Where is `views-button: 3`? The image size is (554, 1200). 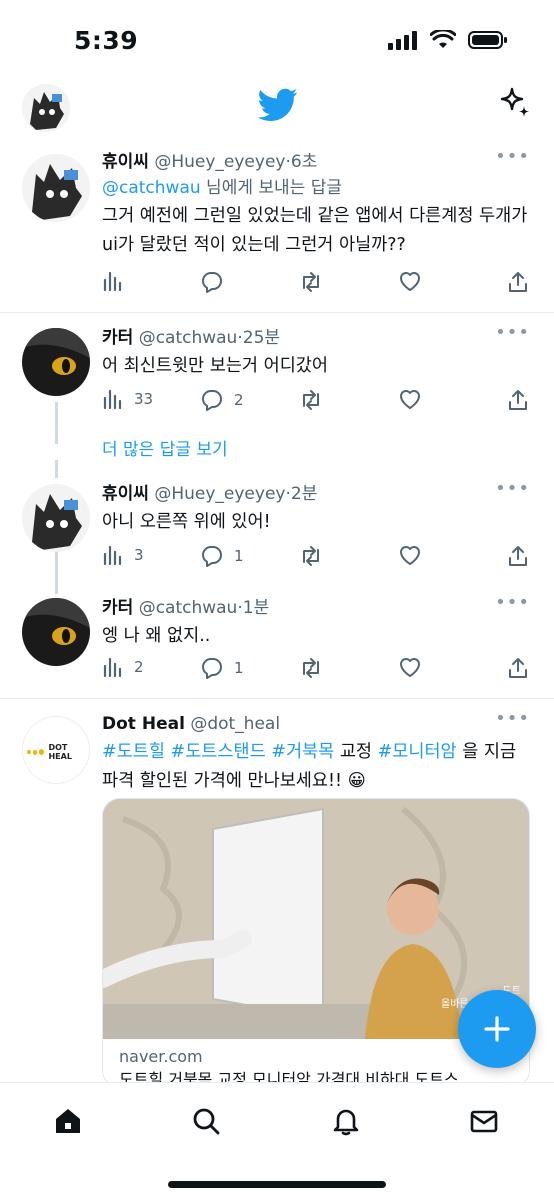
views-button: 3 is located at coordinates (123, 555).